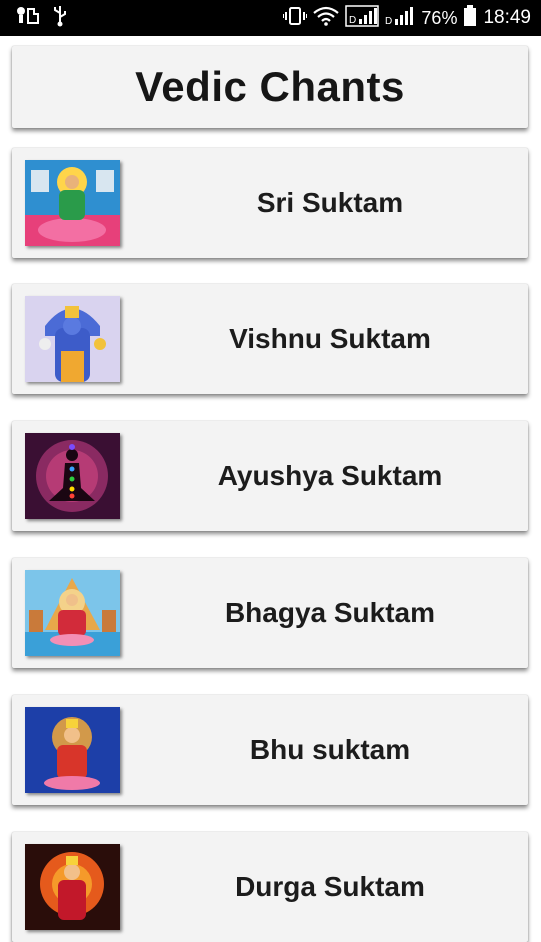  What do you see at coordinates (330, 612) in the screenshot?
I see `chant-label: Bhagya Suktam` at bounding box center [330, 612].